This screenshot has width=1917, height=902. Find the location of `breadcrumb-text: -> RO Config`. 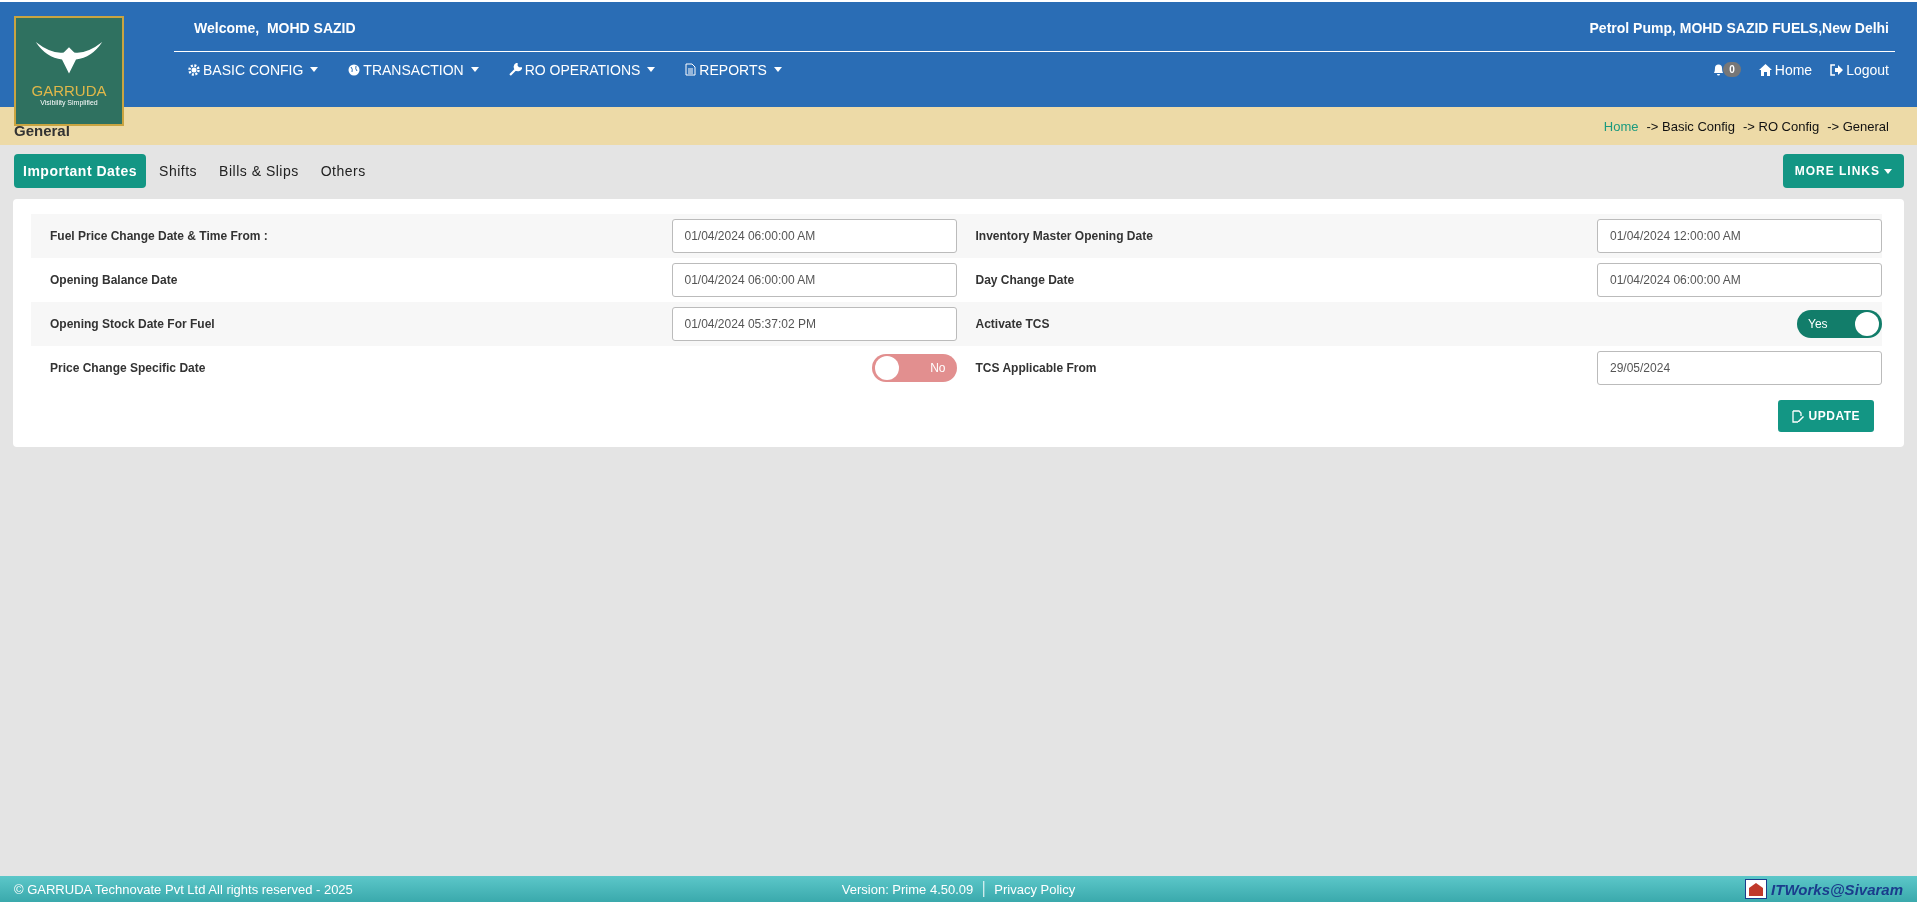

breadcrumb-text: -> RO Config is located at coordinates (1781, 126).